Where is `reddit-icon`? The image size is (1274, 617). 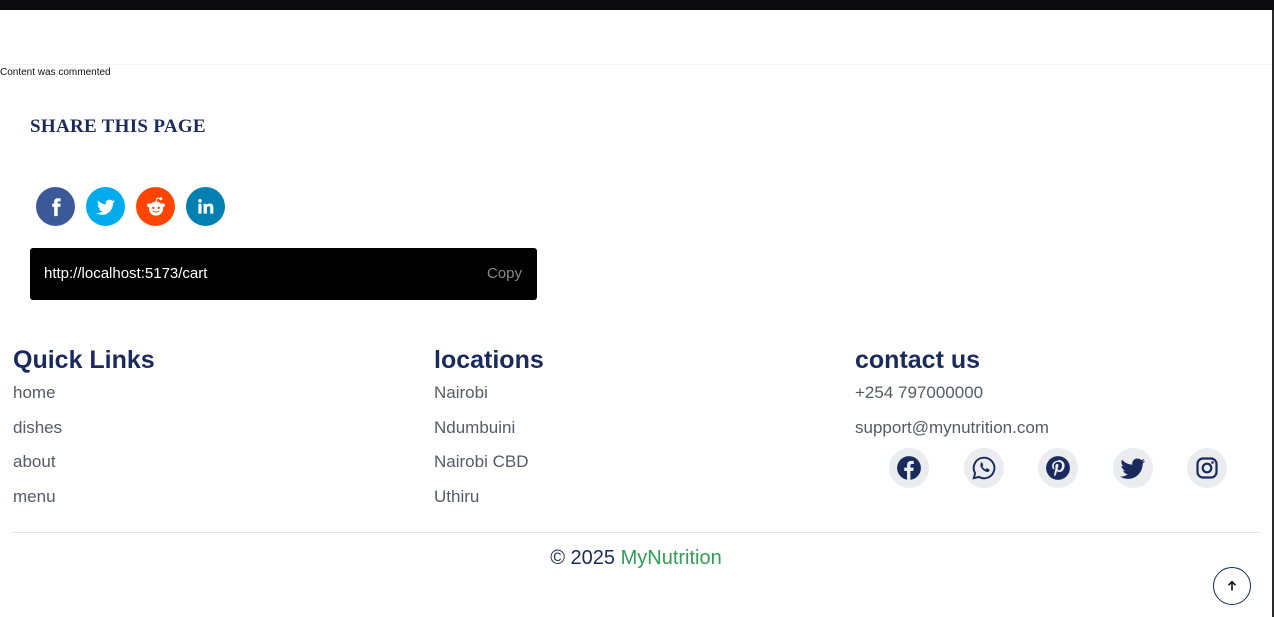 reddit-icon is located at coordinates (155, 206).